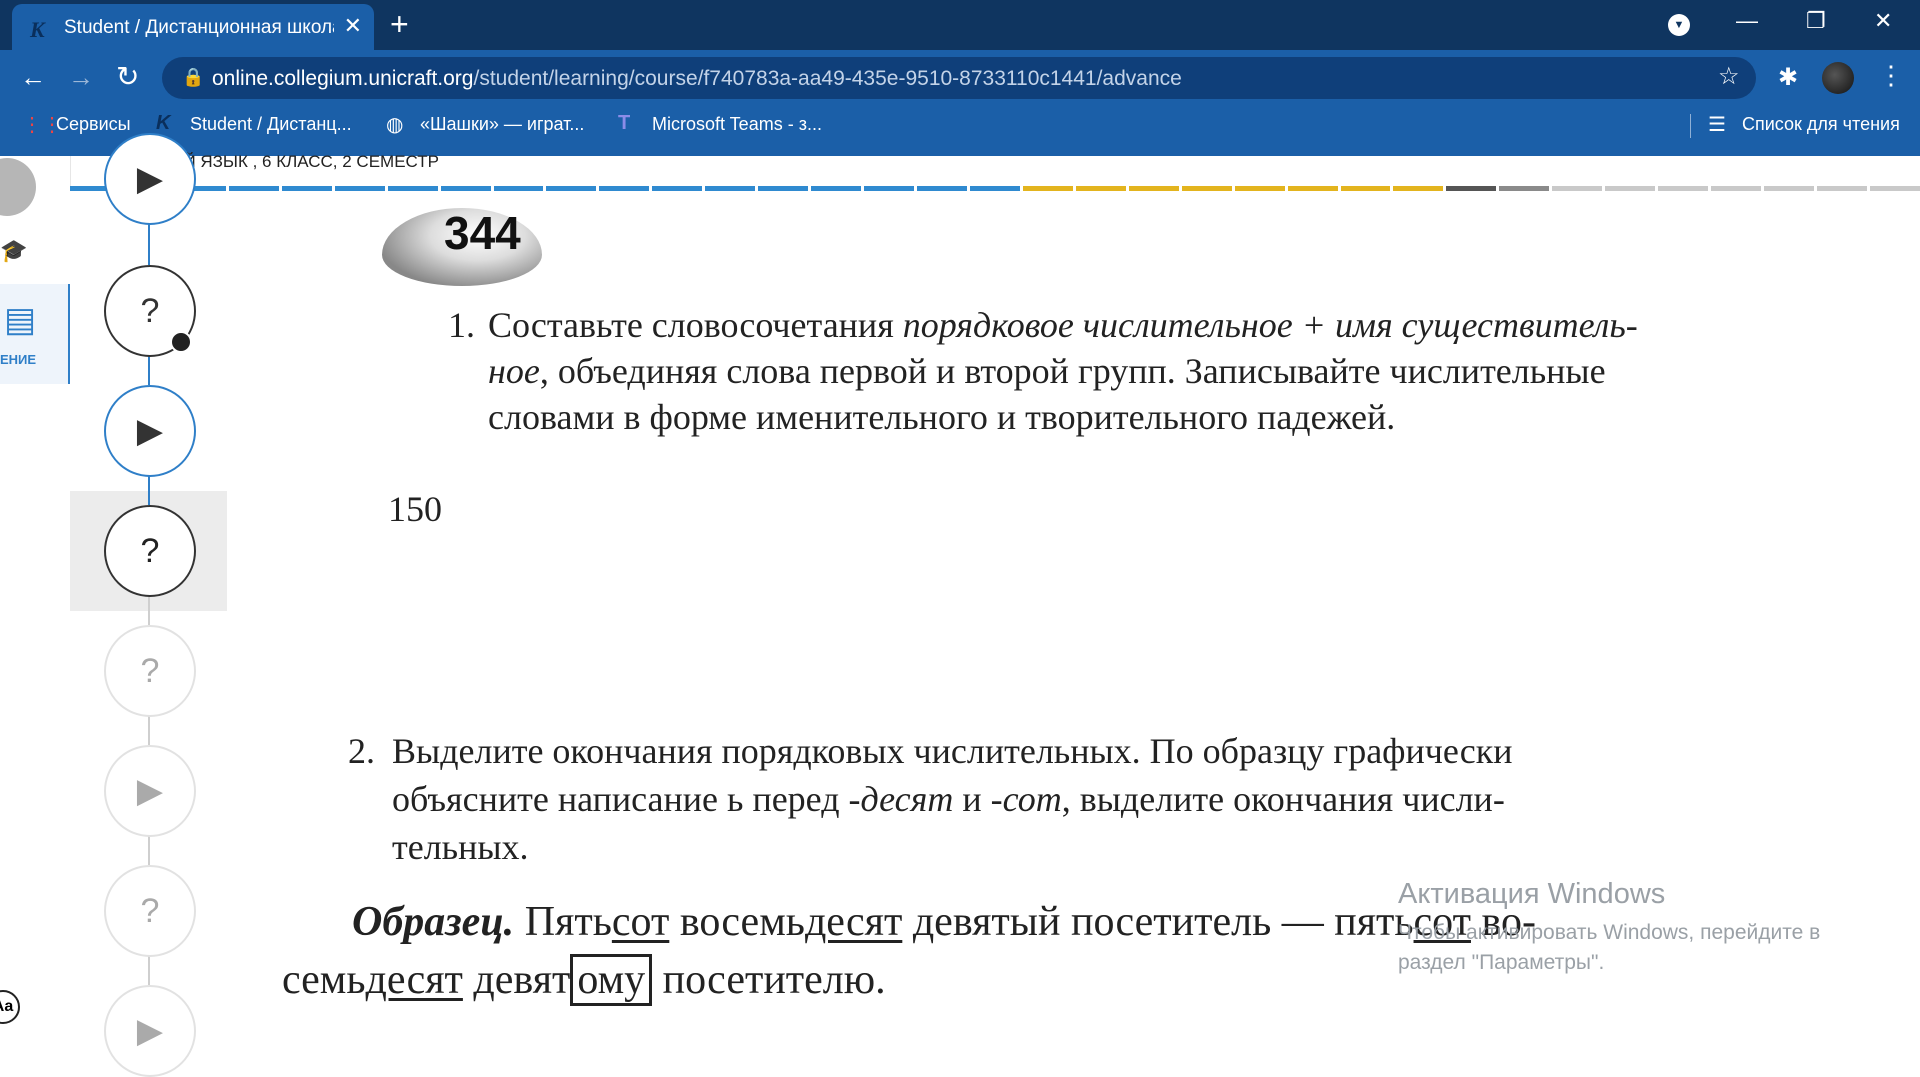  What do you see at coordinates (193, 77) in the screenshot?
I see `lock-icon: 🔒` at bounding box center [193, 77].